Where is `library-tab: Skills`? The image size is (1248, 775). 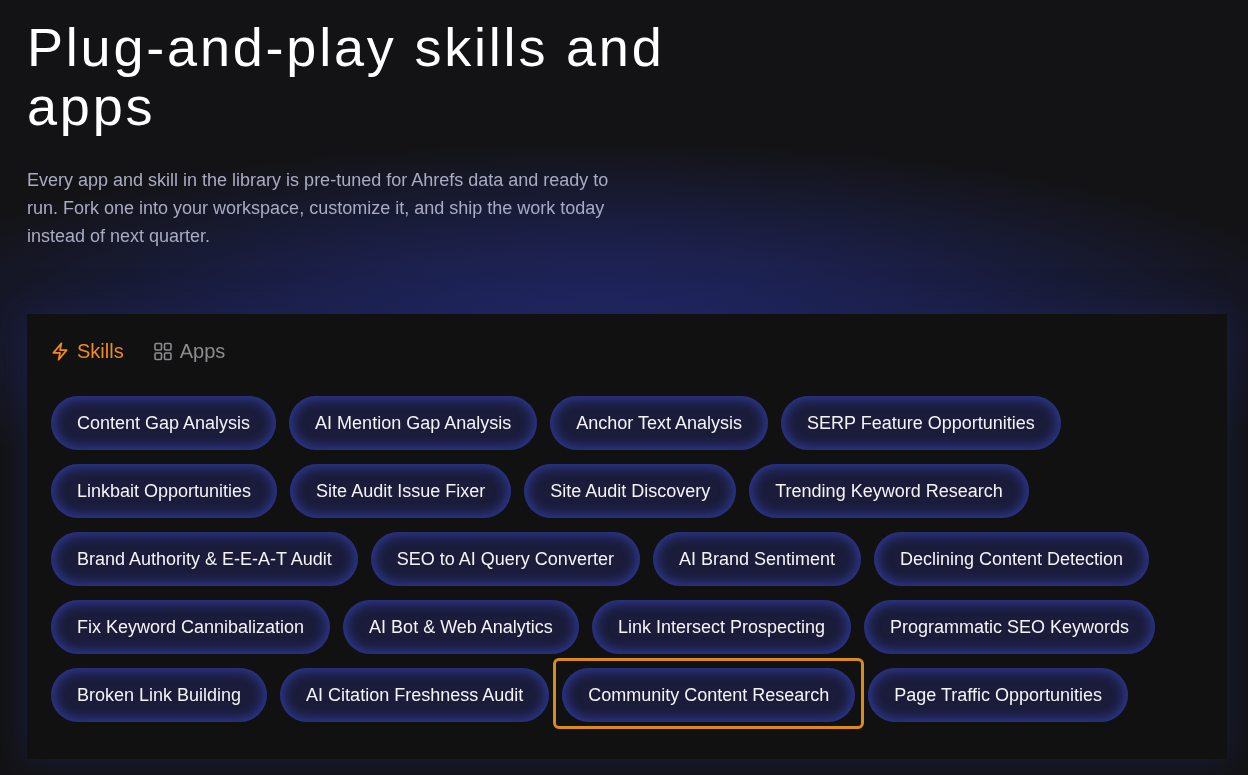
library-tab: Skills is located at coordinates (87, 351).